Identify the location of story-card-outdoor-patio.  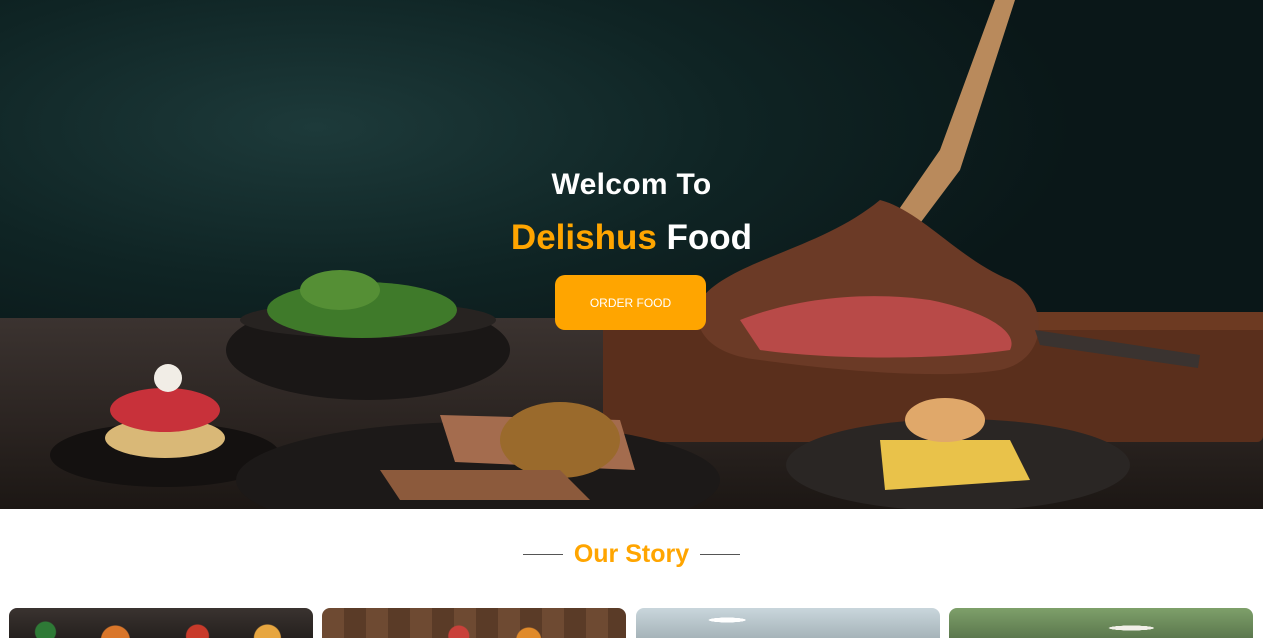
(1101, 623).